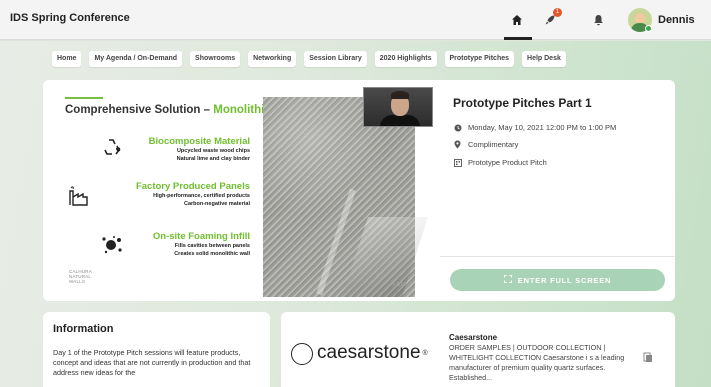  Describe the element at coordinates (557, 12) in the screenshot. I see `notification-badge: 1` at that location.